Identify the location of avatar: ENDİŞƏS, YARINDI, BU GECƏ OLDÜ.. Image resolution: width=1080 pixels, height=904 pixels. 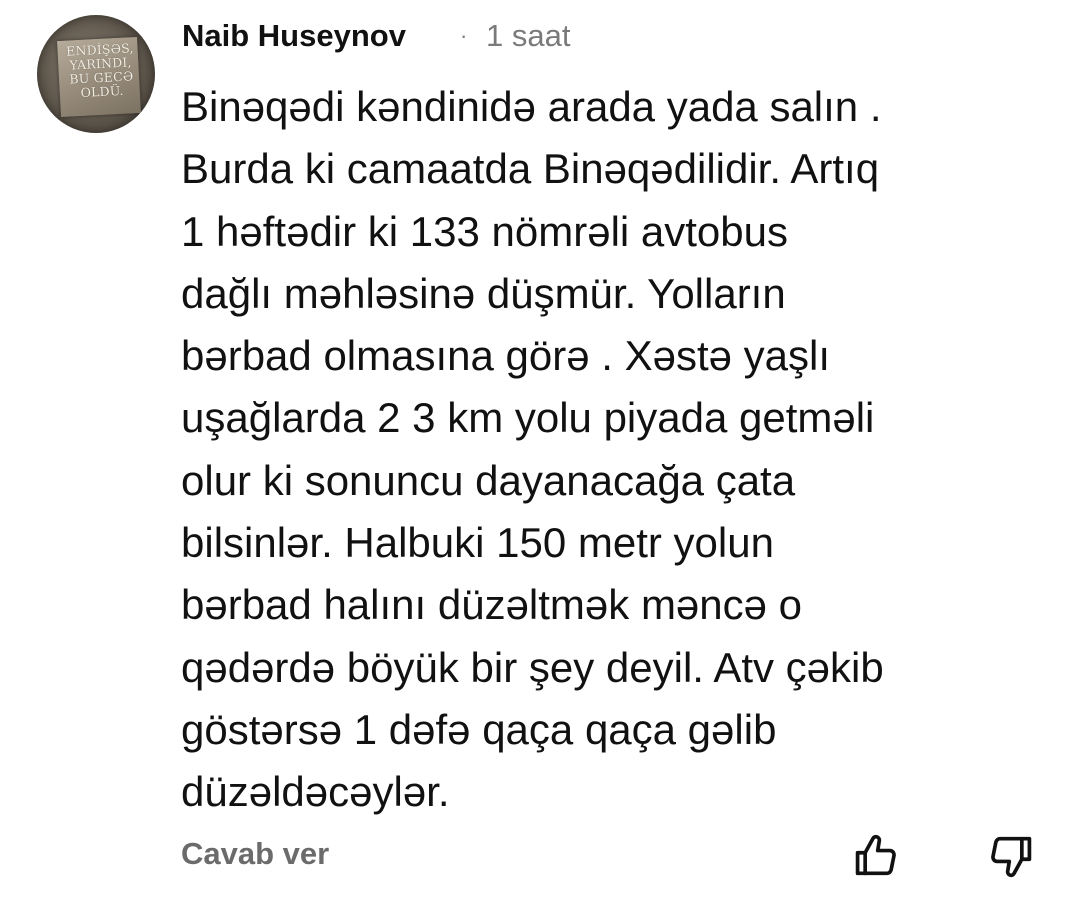
(96, 74).